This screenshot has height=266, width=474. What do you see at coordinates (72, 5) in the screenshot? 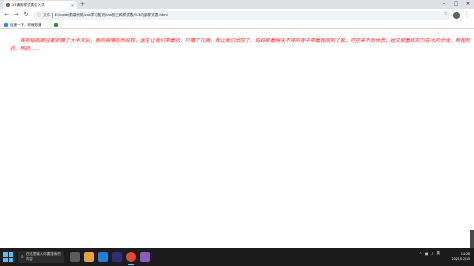
I see `tab-close-icon: ✕` at bounding box center [72, 5].